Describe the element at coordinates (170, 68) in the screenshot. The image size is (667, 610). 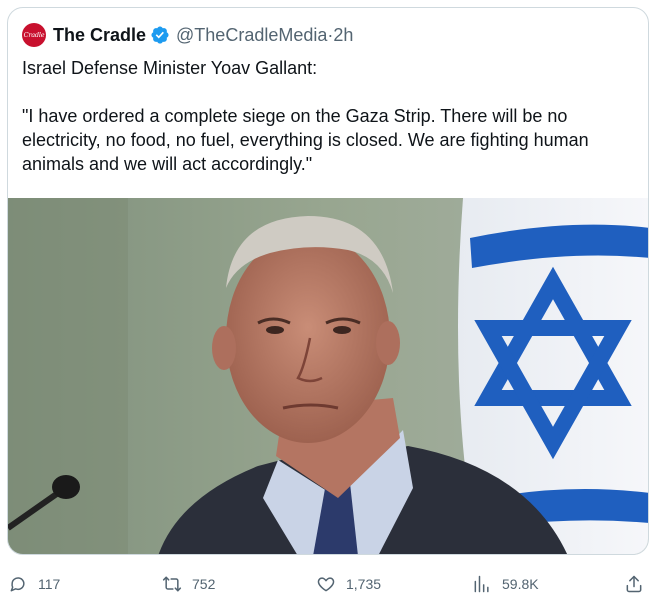
I see `tweet-text-line: Israel Defense Minister Yoav Gallant:` at that location.